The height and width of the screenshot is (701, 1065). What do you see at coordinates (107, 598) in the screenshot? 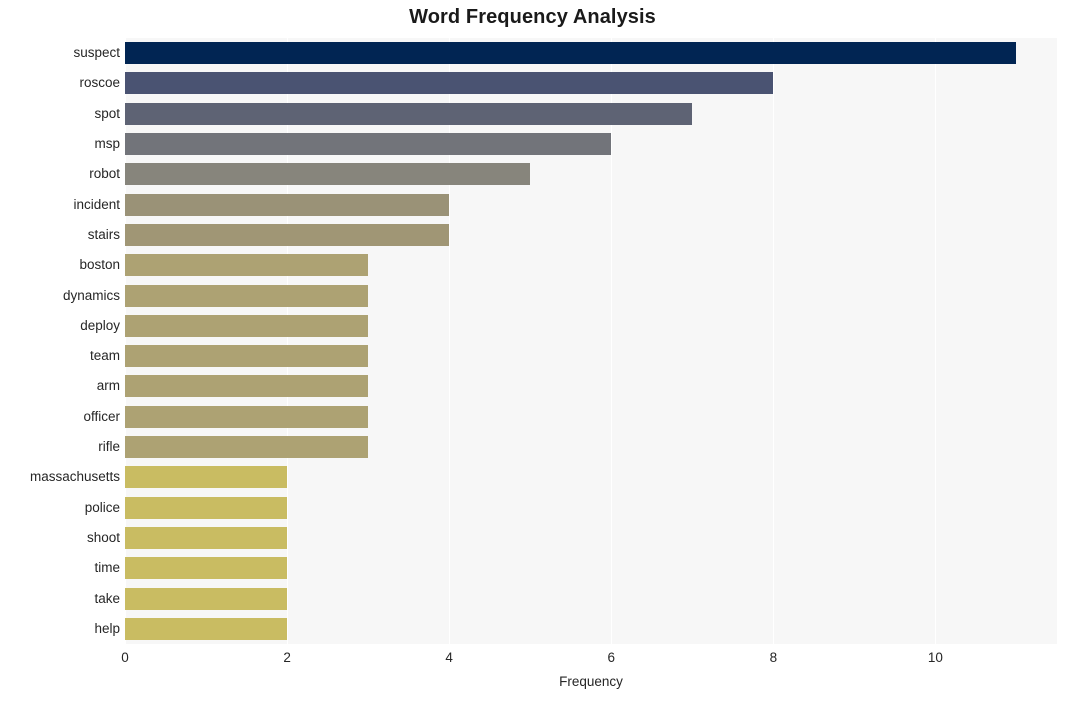
I see `y-axis-tick-label: take` at bounding box center [107, 598].